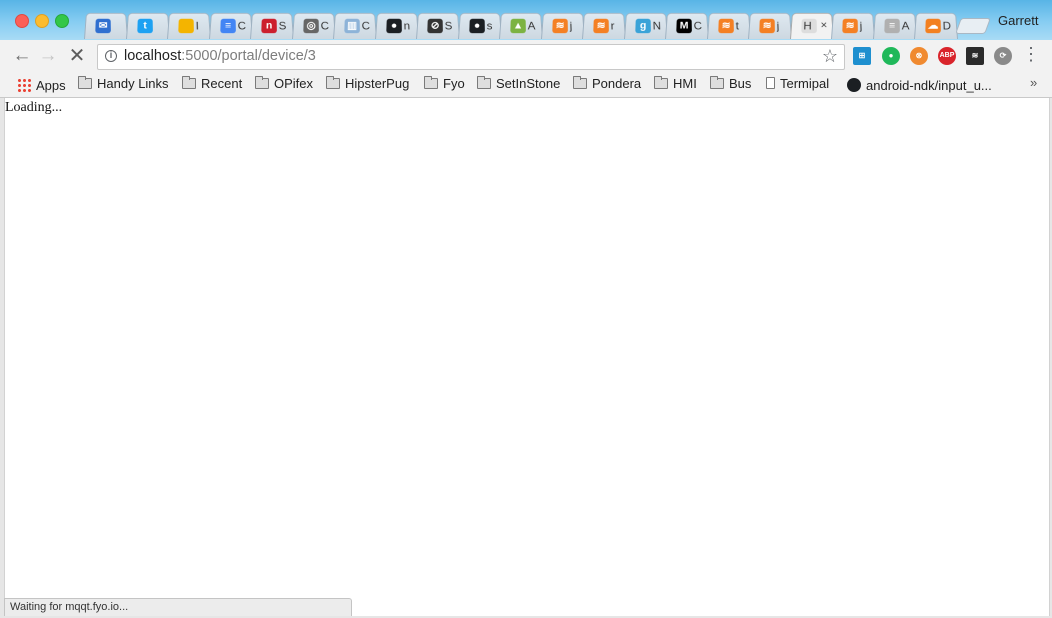 Image resolution: width=1052 pixels, height=618 pixels. I want to click on twitter-icon: t, so click(144, 26).